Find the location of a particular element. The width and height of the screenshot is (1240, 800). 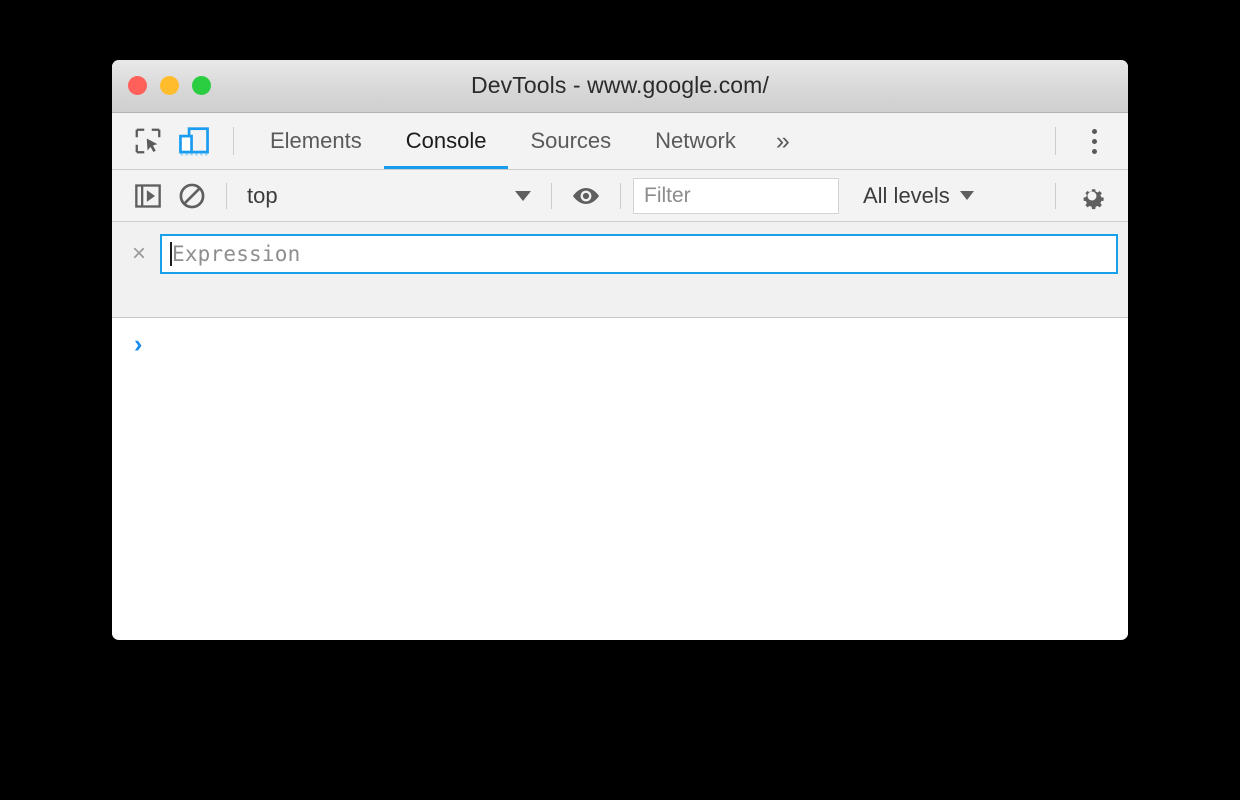

tabbar-right-divider is located at coordinates (1055, 141).